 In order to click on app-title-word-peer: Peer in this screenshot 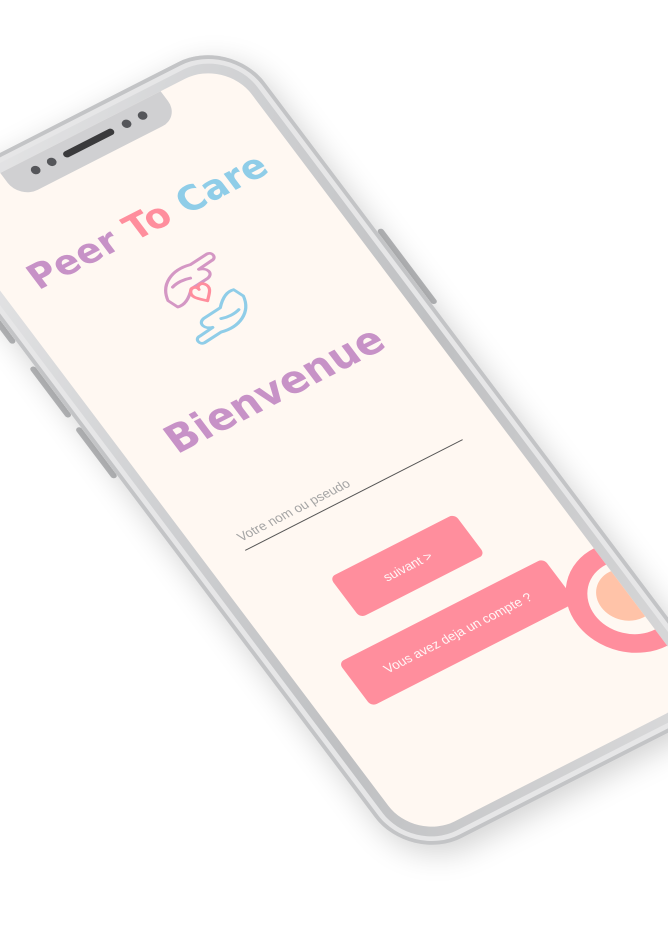, I will do `click(73, 259)`.